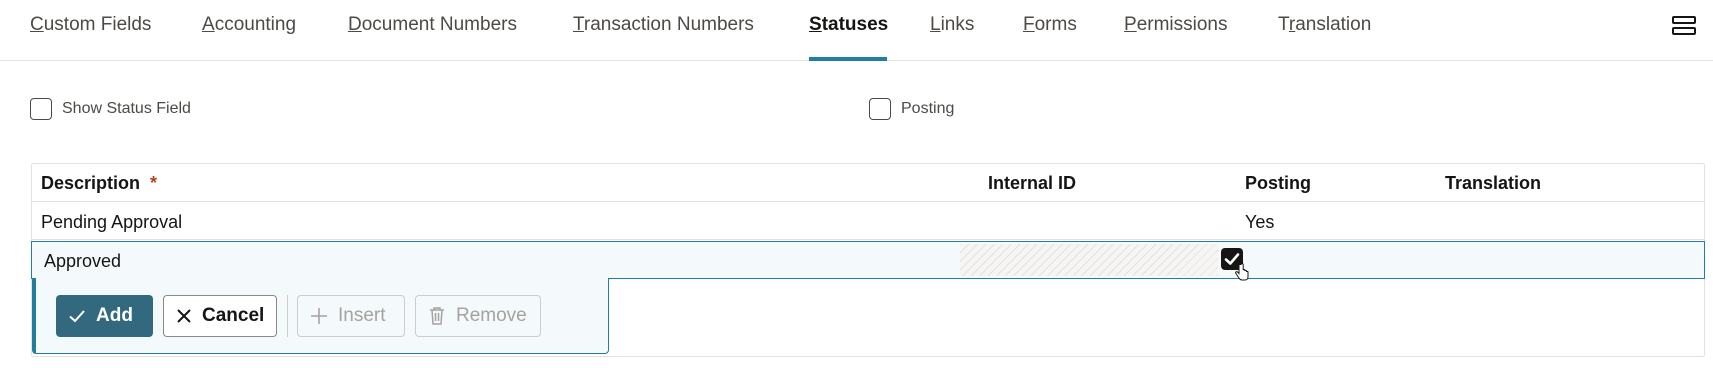 The width and height of the screenshot is (1713, 371). What do you see at coordinates (491, 315) in the screenshot?
I see `remove-button-label: Remove` at bounding box center [491, 315].